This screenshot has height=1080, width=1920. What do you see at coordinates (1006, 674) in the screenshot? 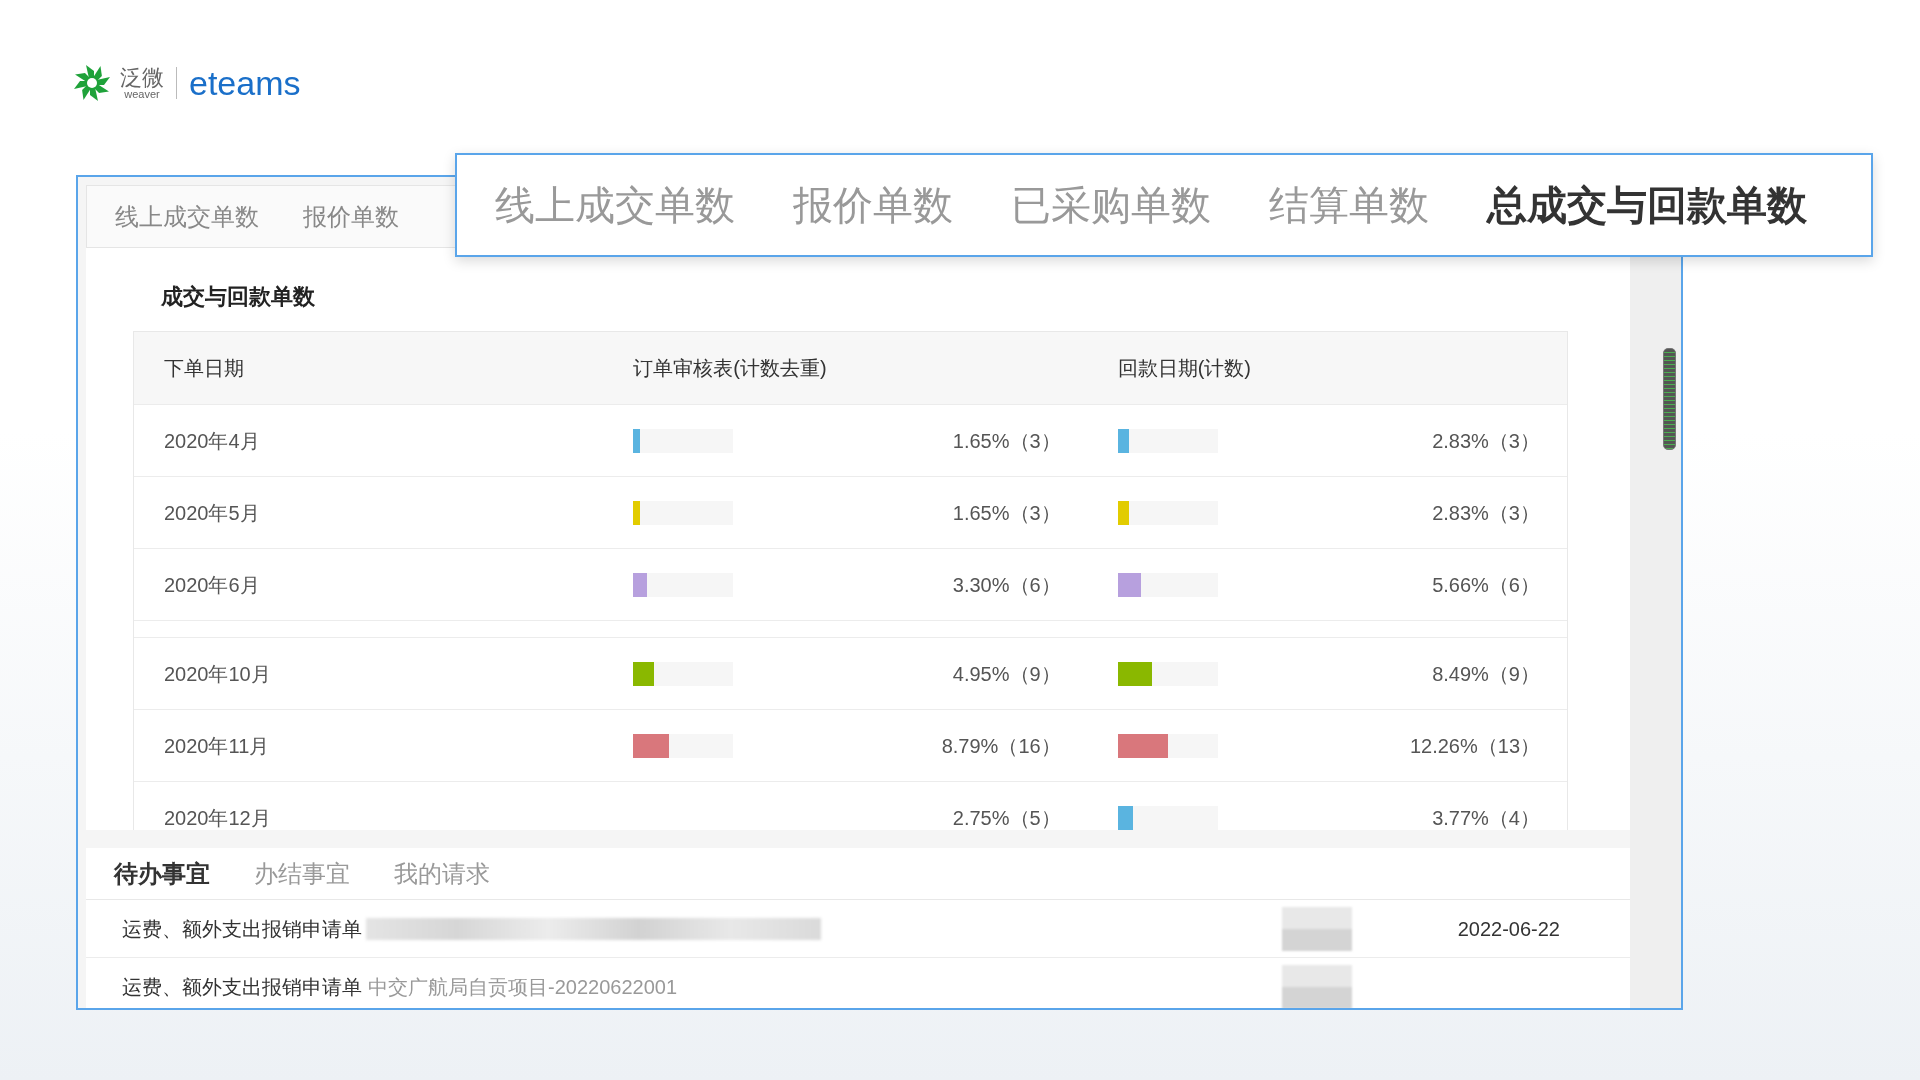
I see `cell-value: 4.95%（9）` at bounding box center [1006, 674].